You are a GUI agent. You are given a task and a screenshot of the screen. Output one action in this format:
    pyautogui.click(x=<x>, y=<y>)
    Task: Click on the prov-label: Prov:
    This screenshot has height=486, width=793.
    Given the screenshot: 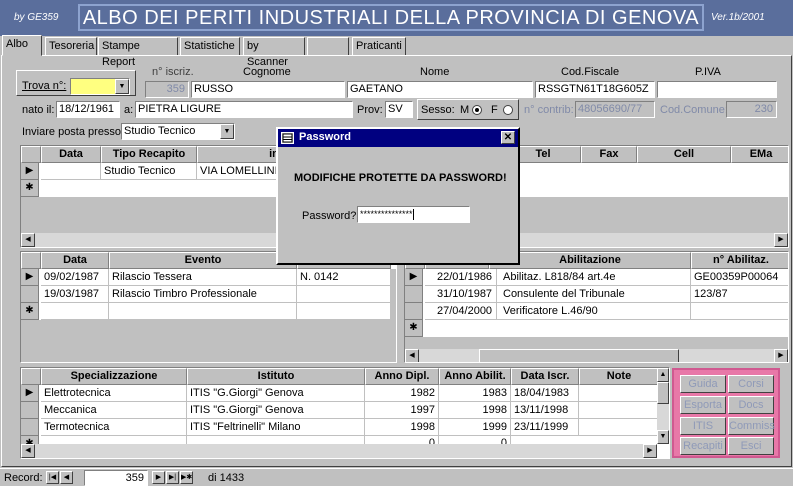 What is the action you would take?
    pyautogui.click(x=370, y=110)
    